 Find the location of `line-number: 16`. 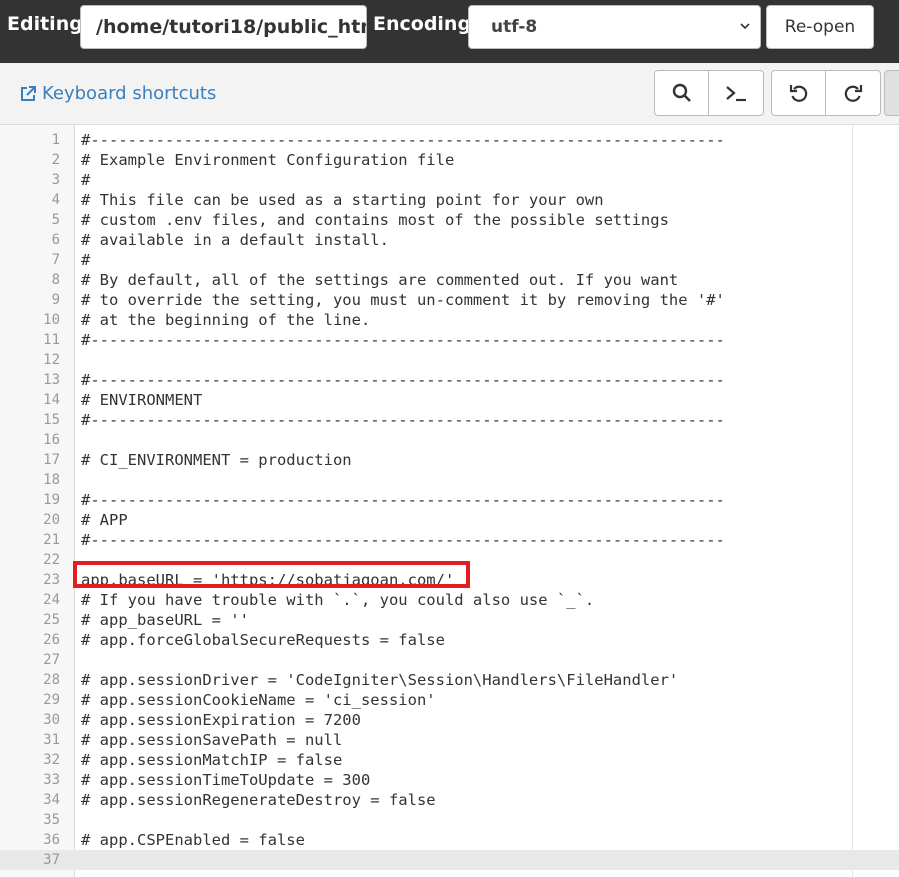

line-number: 16 is located at coordinates (51, 440).